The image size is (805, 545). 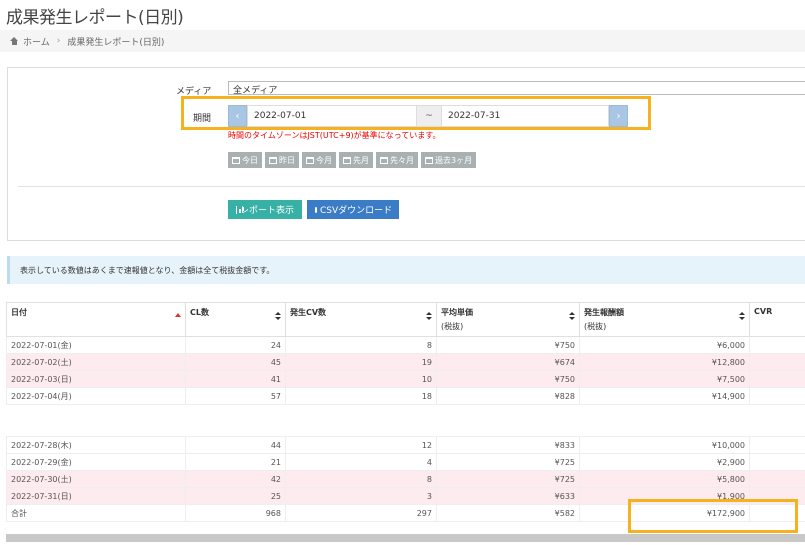 What do you see at coordinates (361, 396) in the screenshot?
I see `table-cell-cv: 18` at bounding box center [361, 396].